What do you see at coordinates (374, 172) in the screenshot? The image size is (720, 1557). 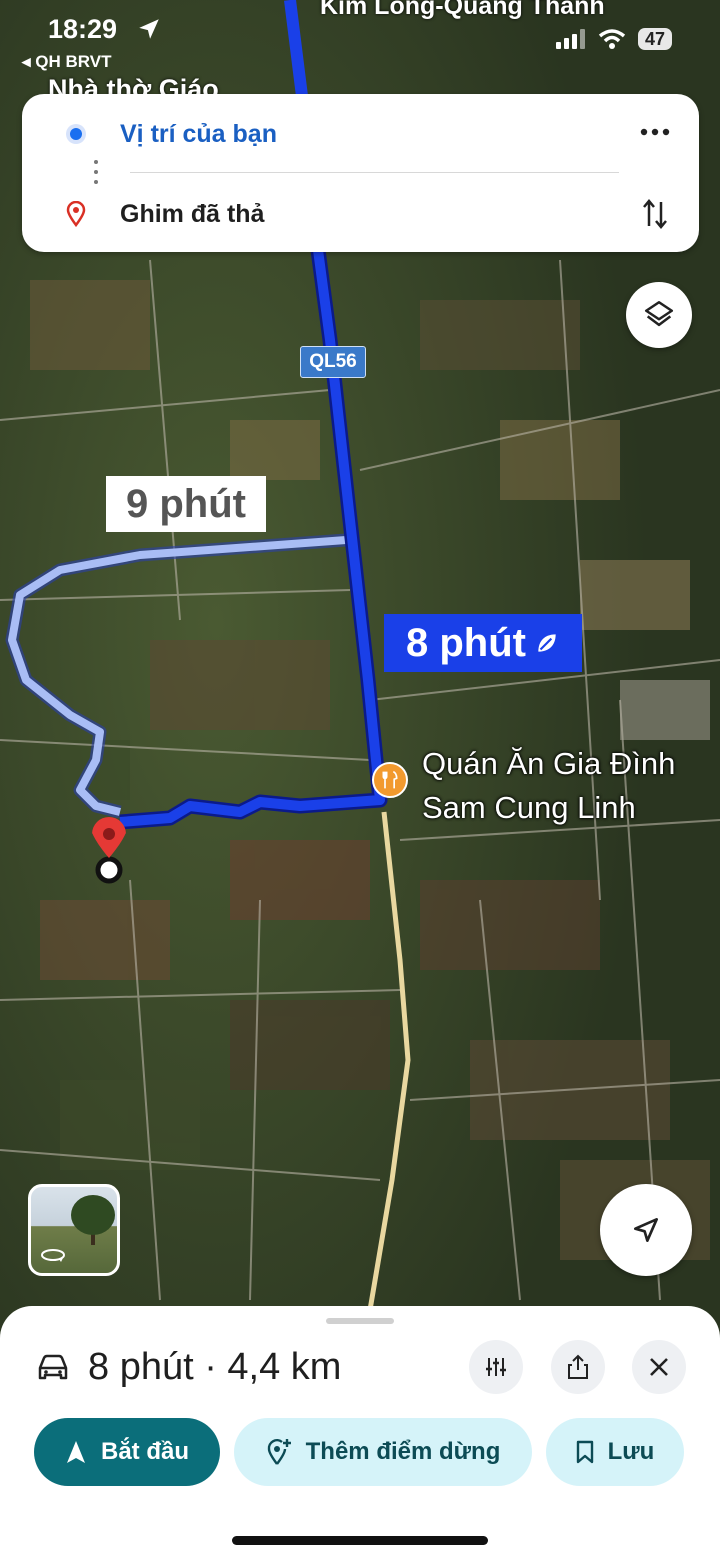 I see `divider` at bounding box center [374, 172].